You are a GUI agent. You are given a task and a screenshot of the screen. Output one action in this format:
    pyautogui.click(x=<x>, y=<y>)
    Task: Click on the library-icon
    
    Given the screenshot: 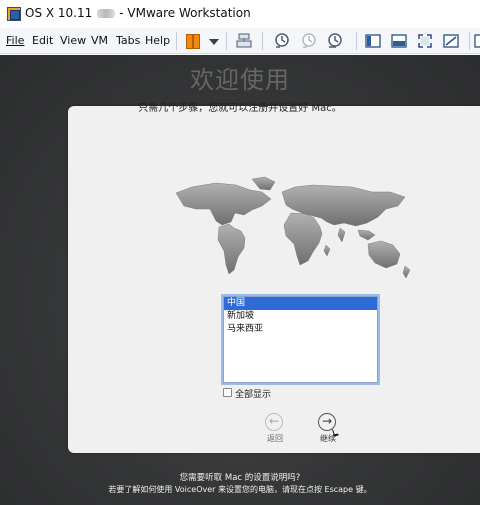 What is the action you would take?
    pyautogui.click(x=476, y=41)
    